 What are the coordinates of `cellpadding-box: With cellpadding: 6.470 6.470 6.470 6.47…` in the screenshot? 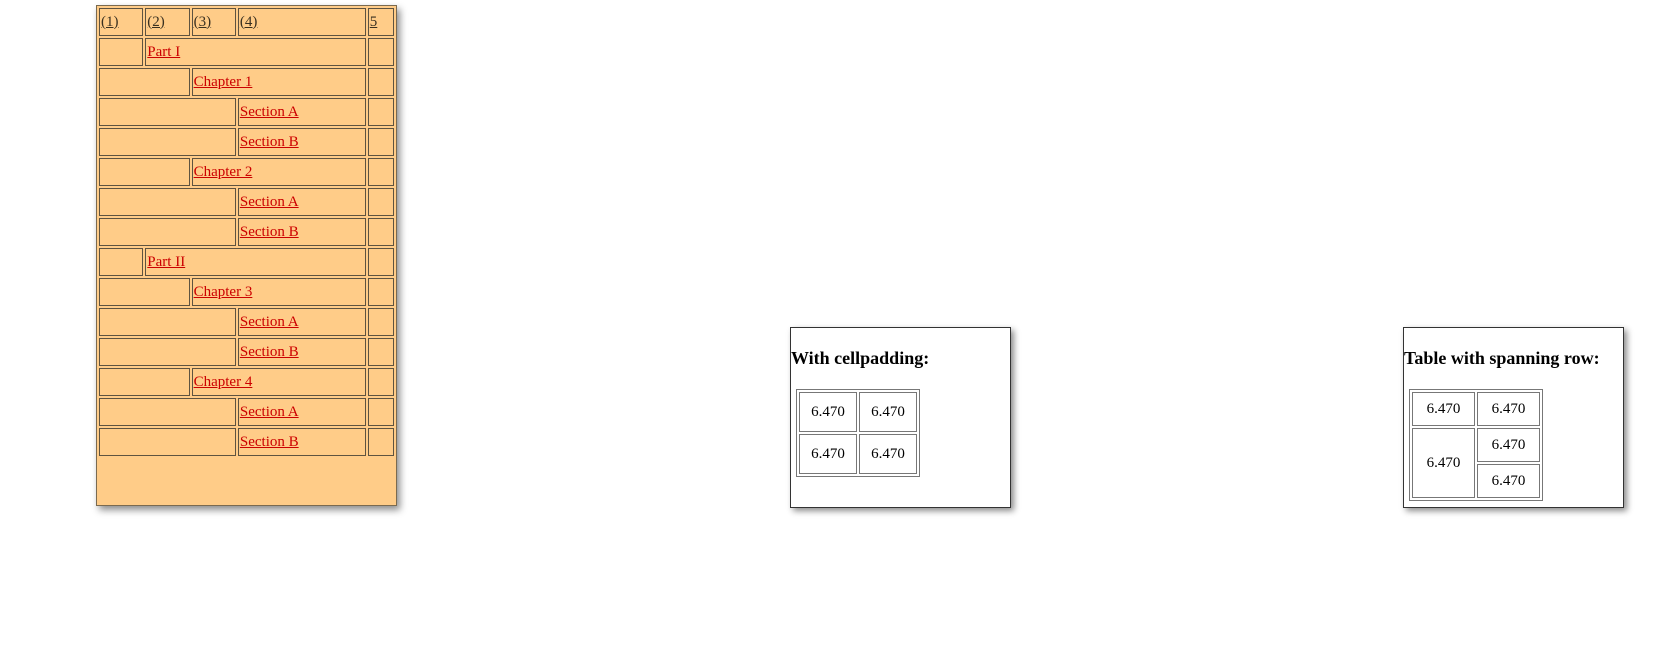 It's located at (900, 417).